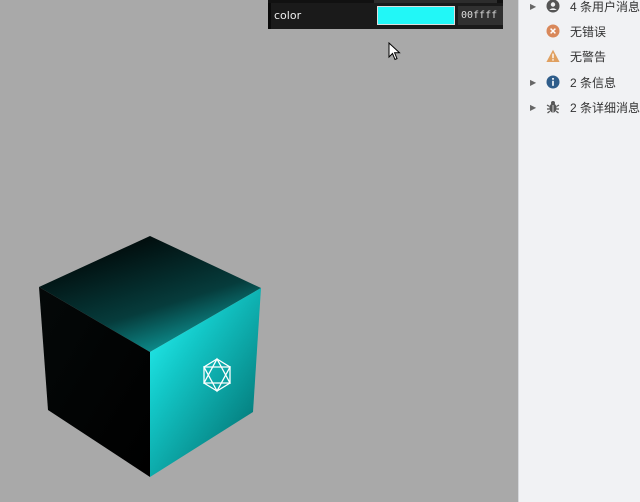 The height and width of the screenshot is (502, 640). I want to click on console-item-user-messages: ▶ 4 条用户消息, so click(579, 8).